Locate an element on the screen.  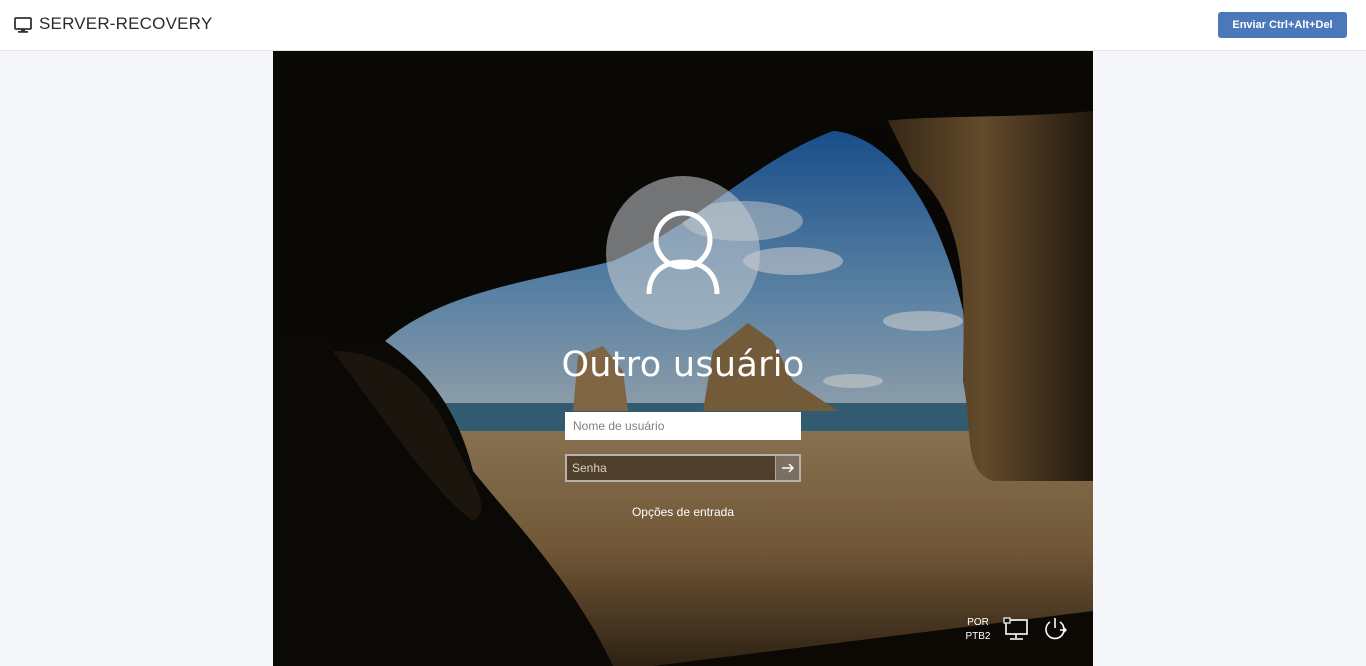
monitor-icon is located at coordinates (23, 25).